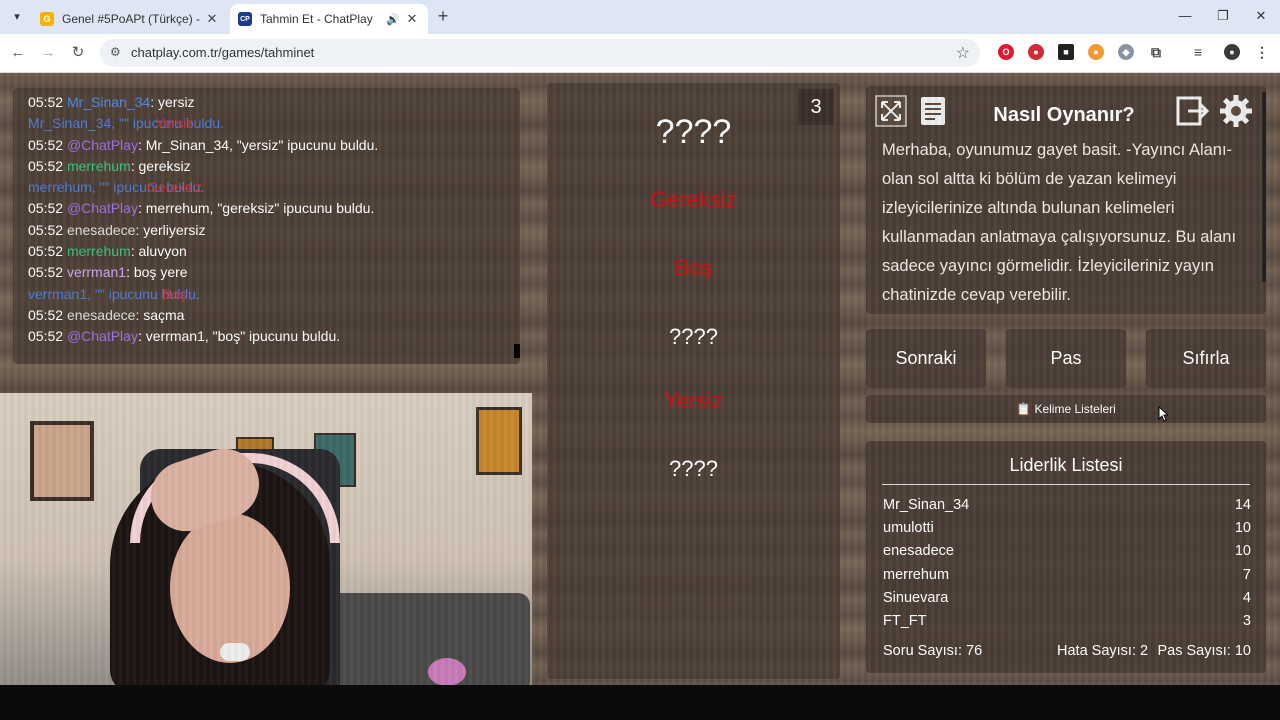  Describe the element at coordinates (1185, 17) in the screenshot. I see `minimize-icon: —` at that location.